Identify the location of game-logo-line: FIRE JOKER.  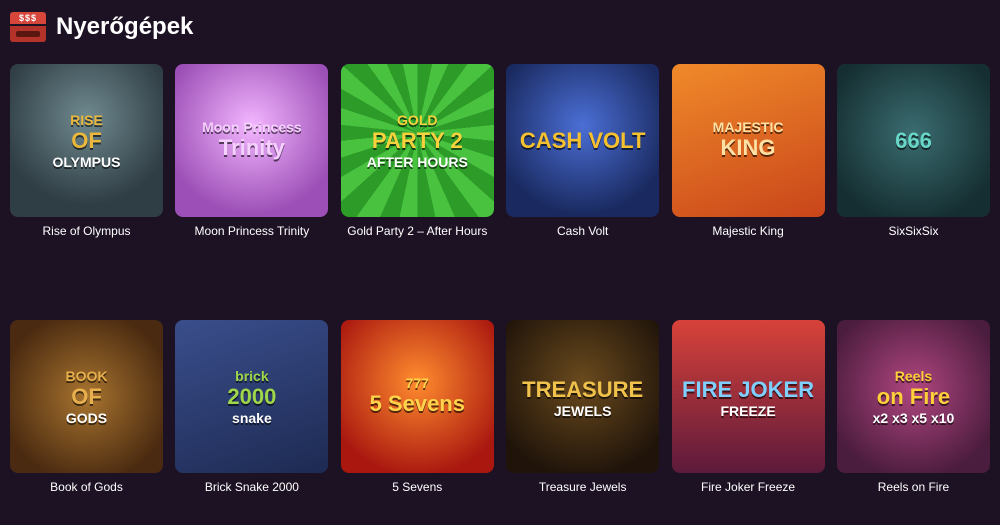
(748, 389).